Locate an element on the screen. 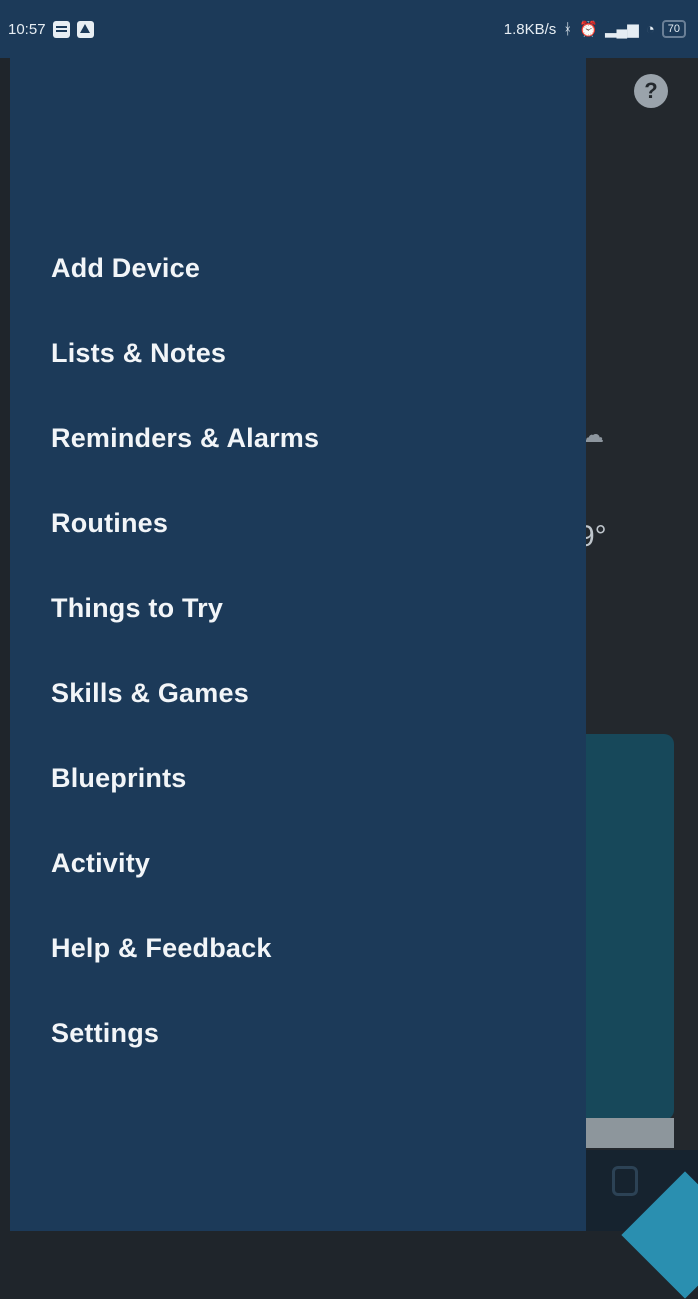  status-right: 1.8KB/s ᚼ ⏰ ▂▄▆ ◔ 70 is located at coordinates (595, 29).